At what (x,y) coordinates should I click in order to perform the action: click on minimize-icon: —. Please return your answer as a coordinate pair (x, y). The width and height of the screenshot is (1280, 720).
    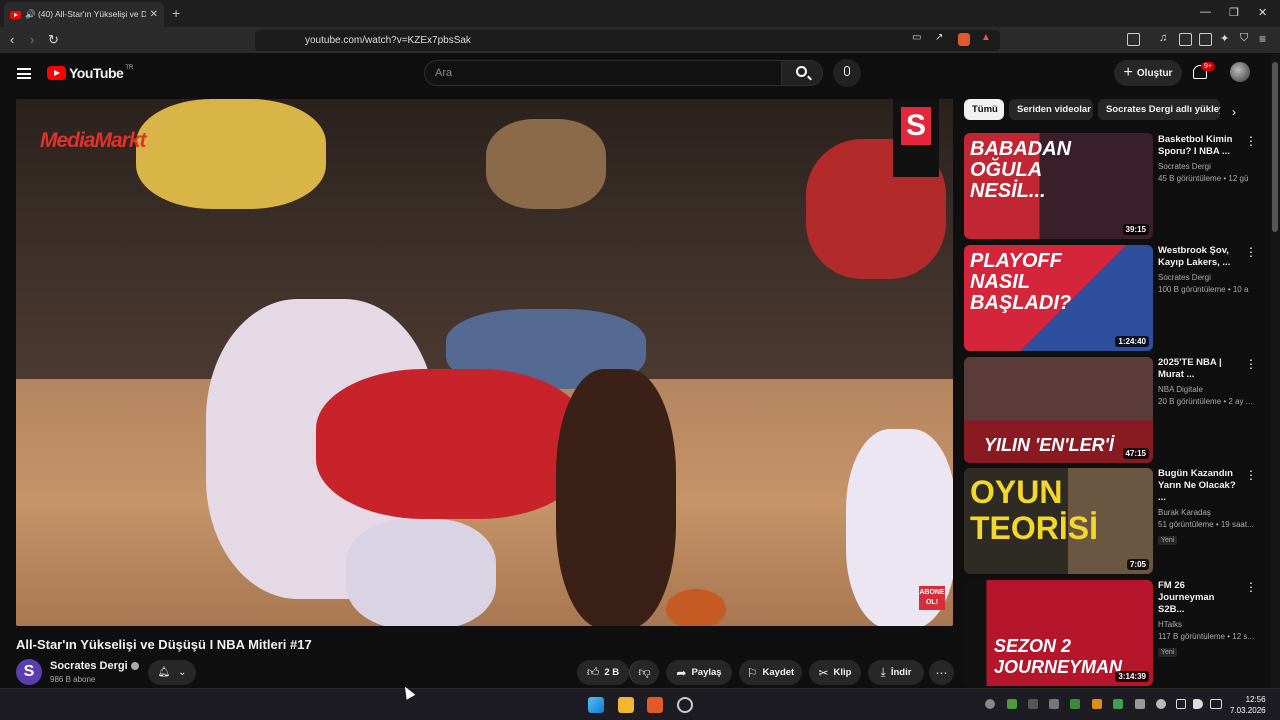
    Looking at the image, I should click on (1205, 12).